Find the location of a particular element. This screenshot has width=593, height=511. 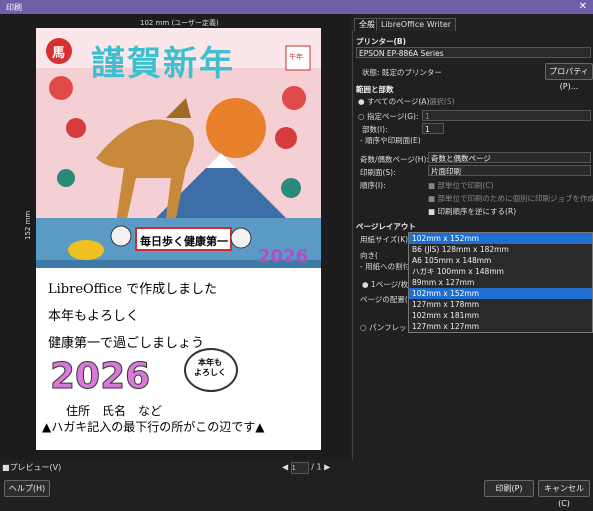

sides-label: 印刷面(S): is located at coordinates (378, 172).